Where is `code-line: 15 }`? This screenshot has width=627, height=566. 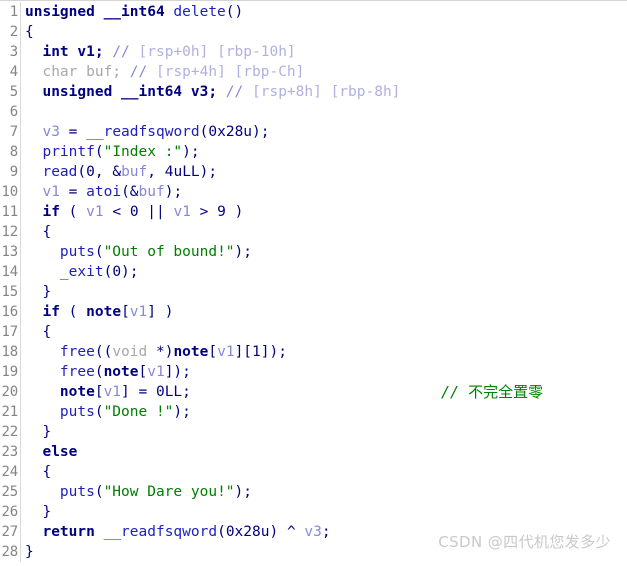
code-line: 15 } is located at coordinates (313, 292).